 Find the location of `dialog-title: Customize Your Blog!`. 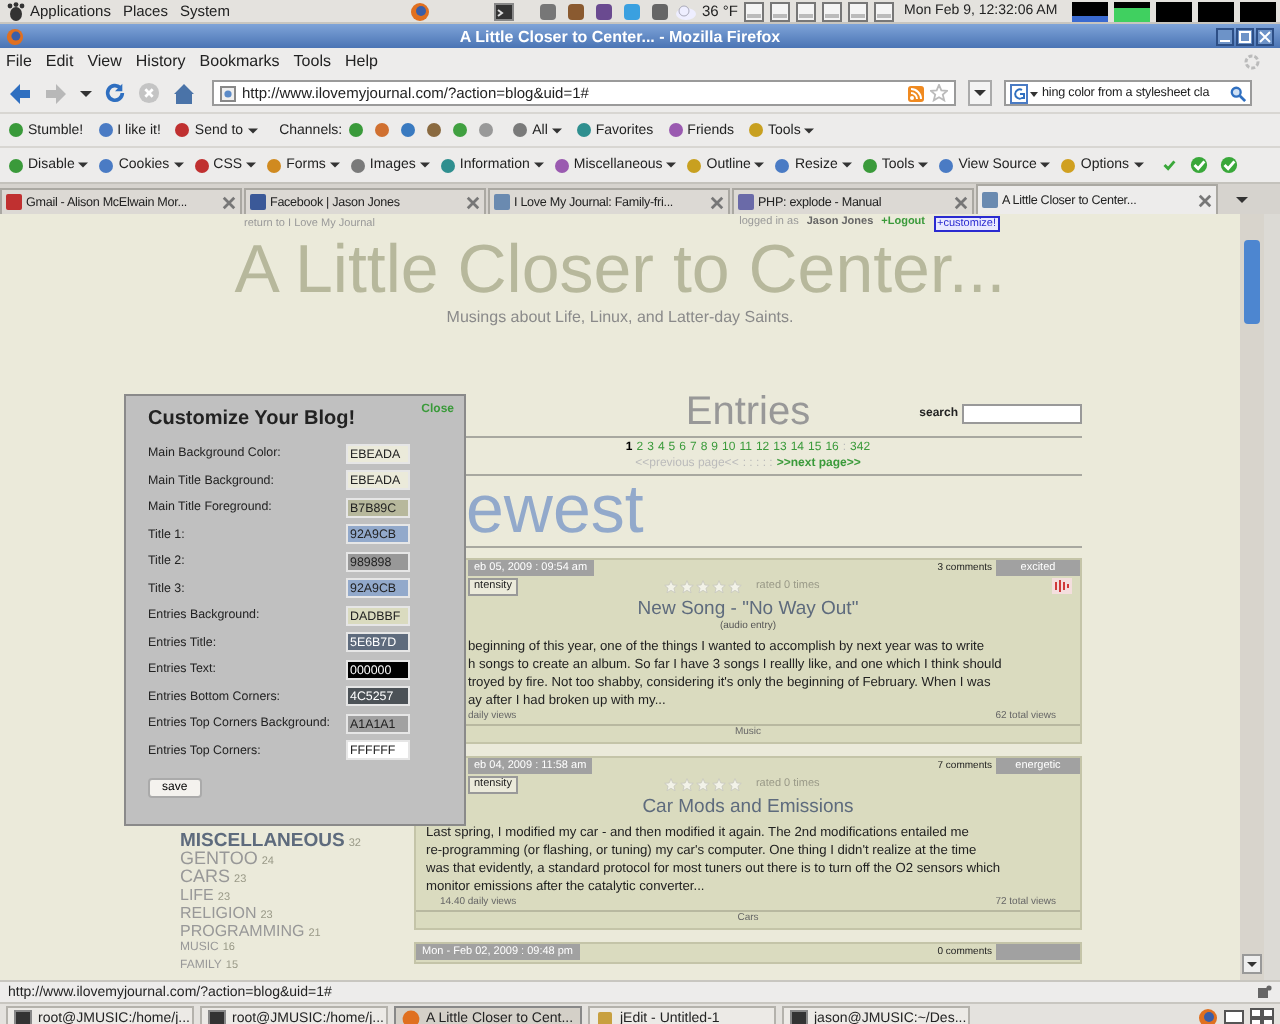

dialog-title: Customize Your Blog! is located at coordinates (252, 420).